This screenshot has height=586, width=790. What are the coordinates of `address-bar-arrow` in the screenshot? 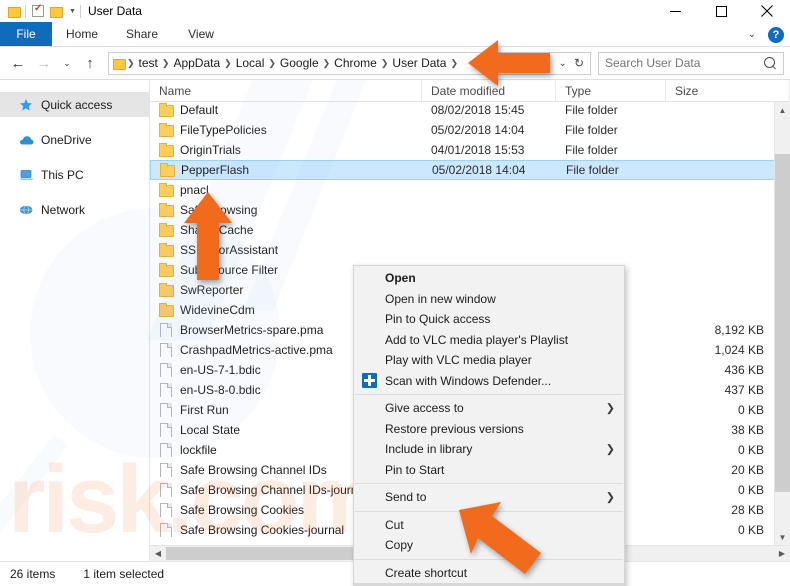 It's located at (509, 63).